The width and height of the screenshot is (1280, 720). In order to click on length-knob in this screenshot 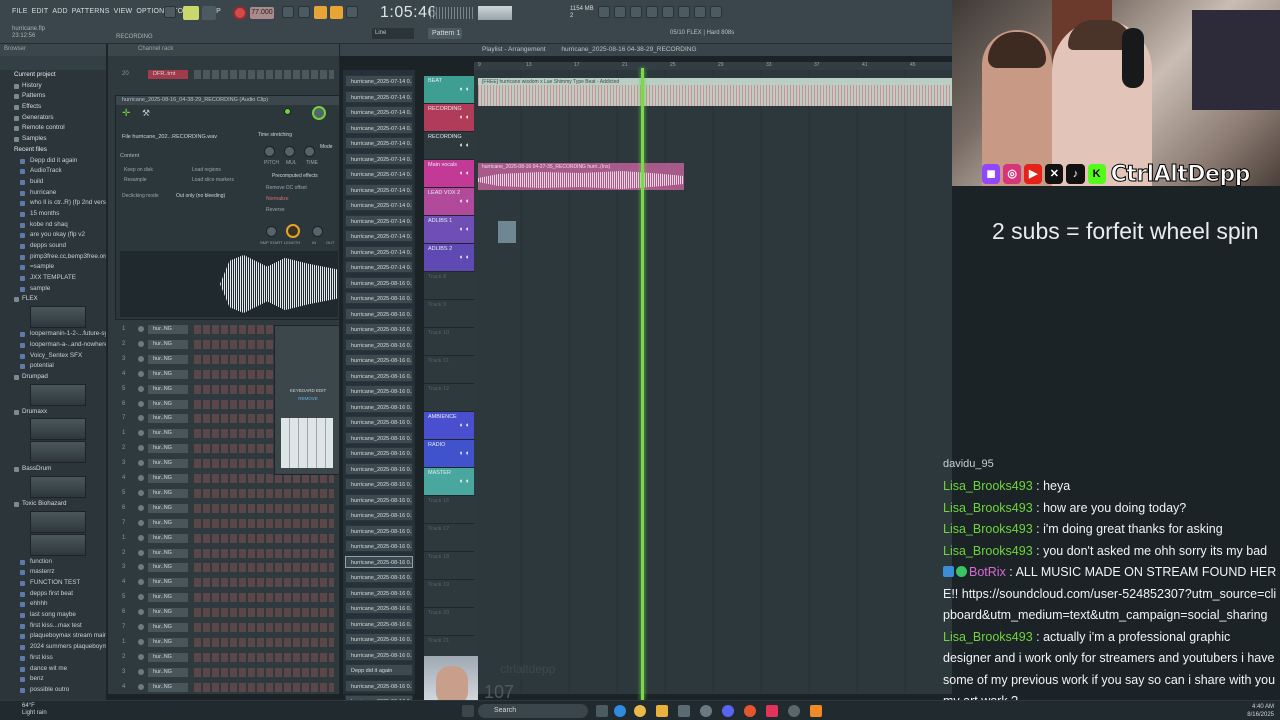, I will do `click(293, 231)`.